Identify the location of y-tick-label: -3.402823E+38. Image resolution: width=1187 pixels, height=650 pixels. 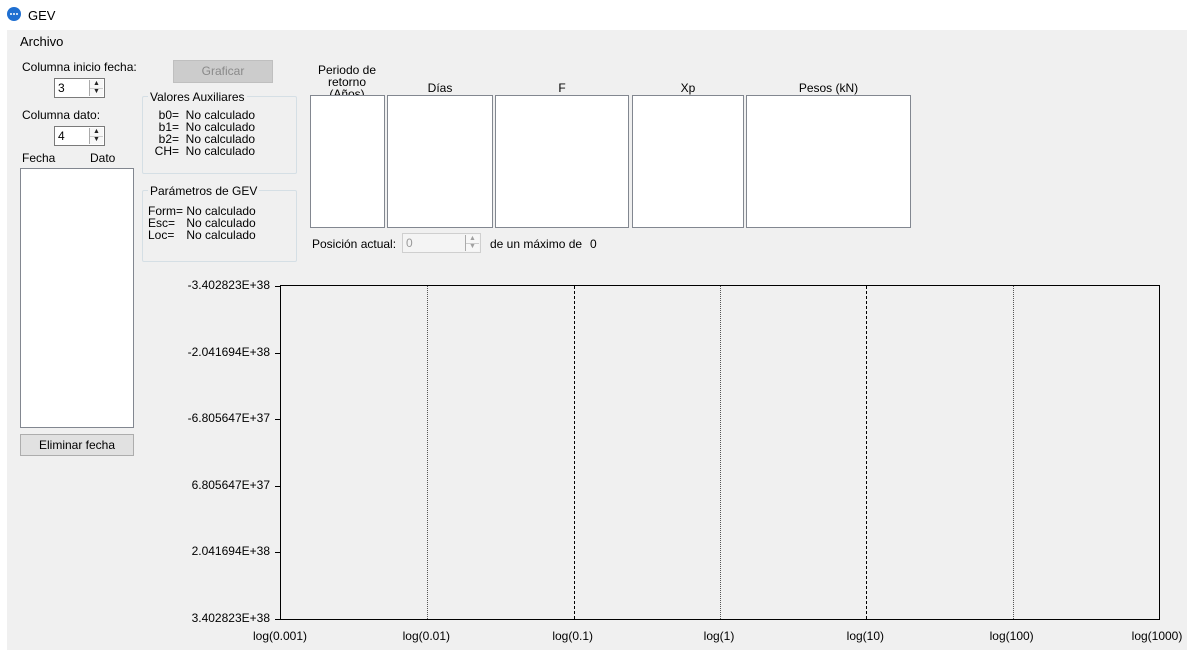
(228, 285).